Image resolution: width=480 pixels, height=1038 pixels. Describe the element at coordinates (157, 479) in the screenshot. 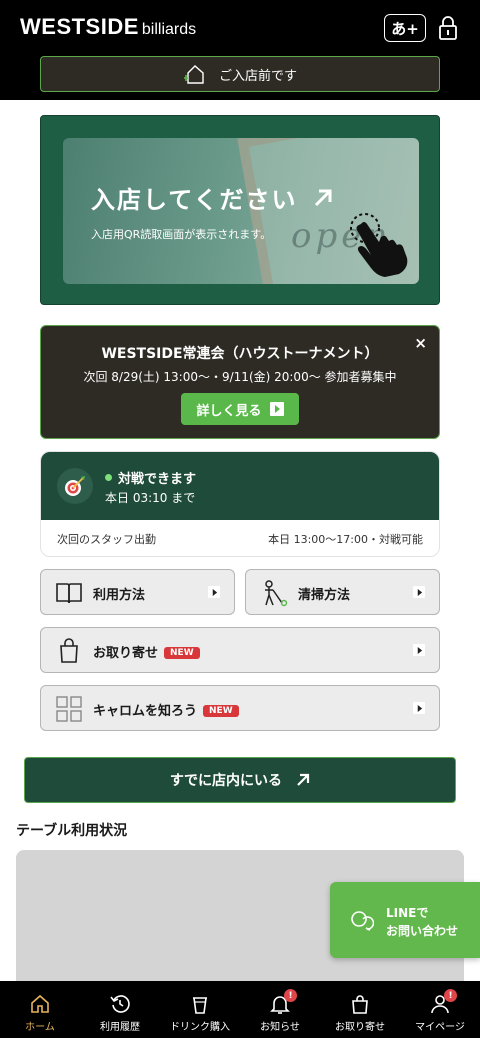

I see `battle-status-text: 対戦できます` at that location.